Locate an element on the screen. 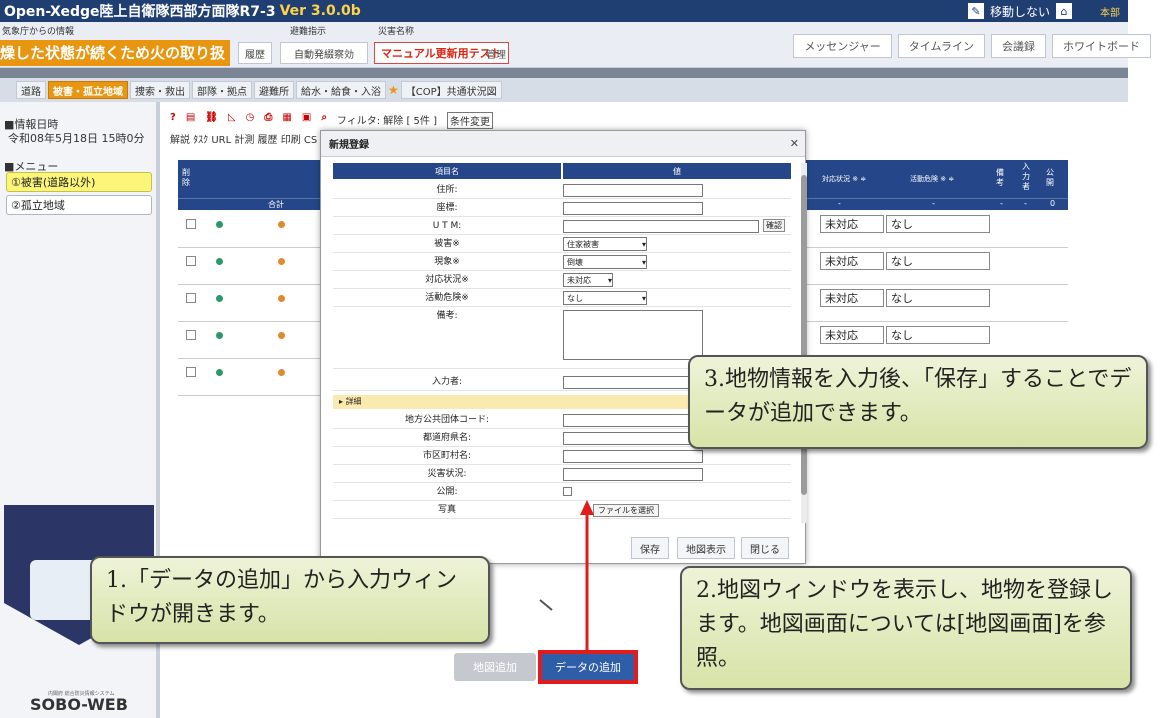 Image resolution: width=1161 pixels, height=718 pixels. title-bar-controls: ✎ 移動しない ⌂ 本部 is located at coordinates (1047, 11).